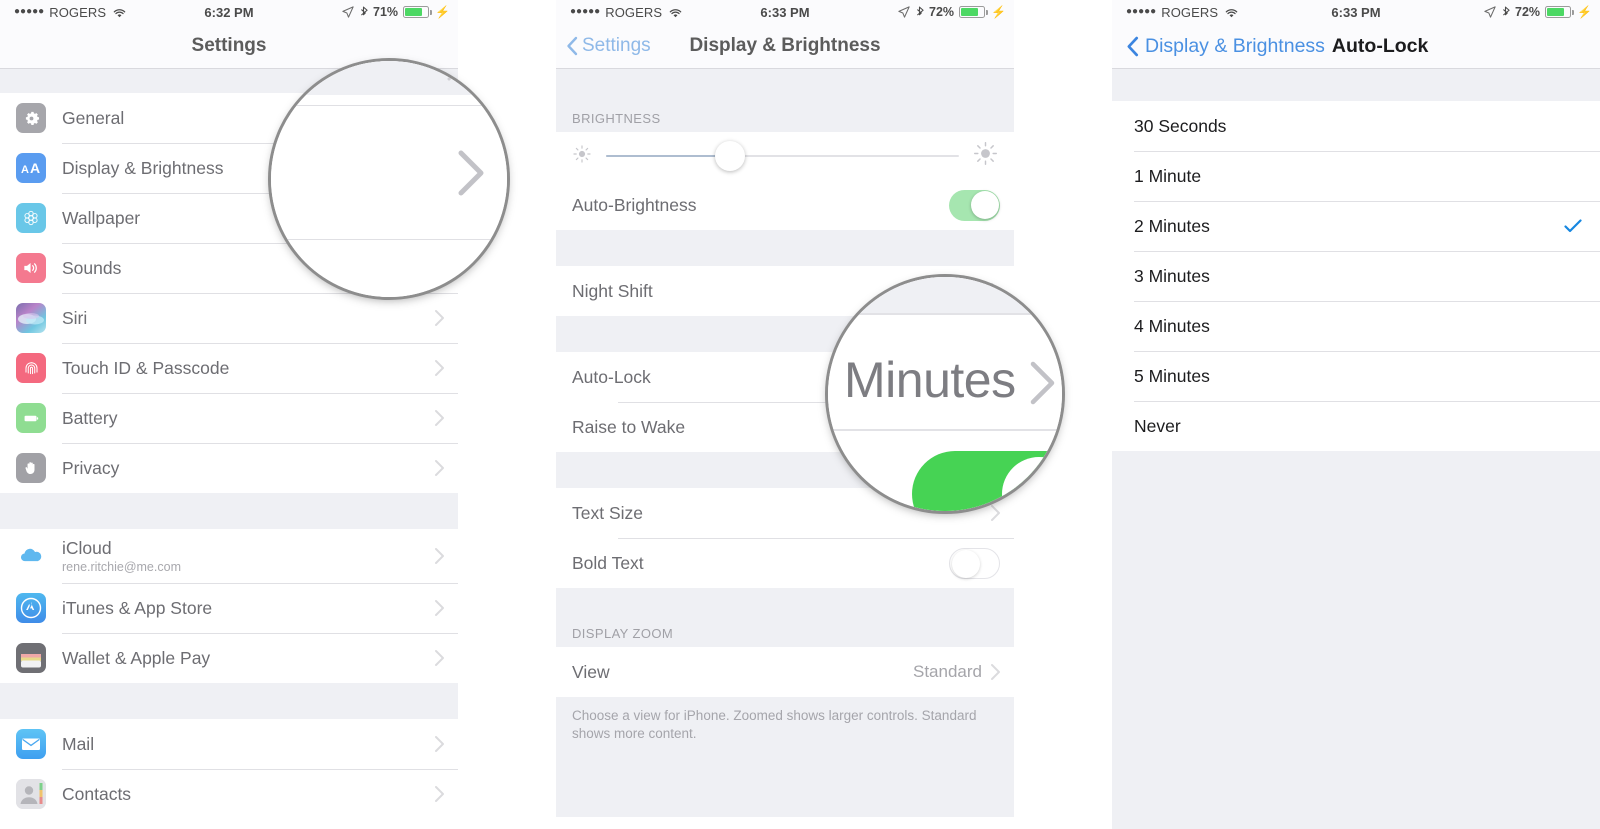  Describe the element at coordinates (1168, 175) in the screenshot. I see `option-label: 1 Minute` at that location.